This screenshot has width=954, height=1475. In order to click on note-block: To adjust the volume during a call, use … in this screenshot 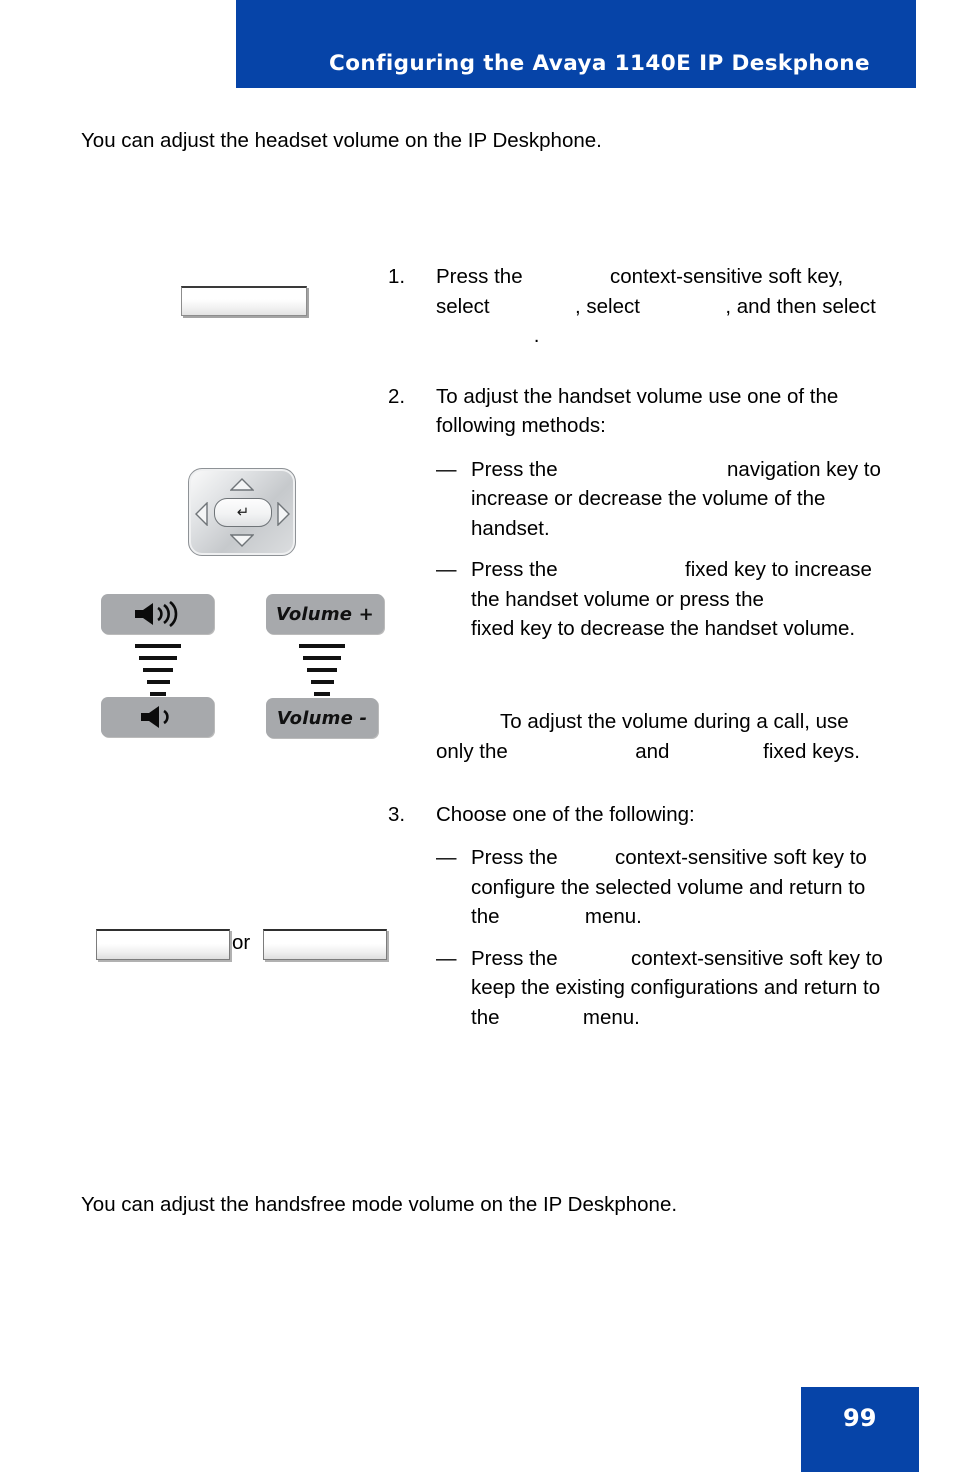, I will do `click(662, 736)`.